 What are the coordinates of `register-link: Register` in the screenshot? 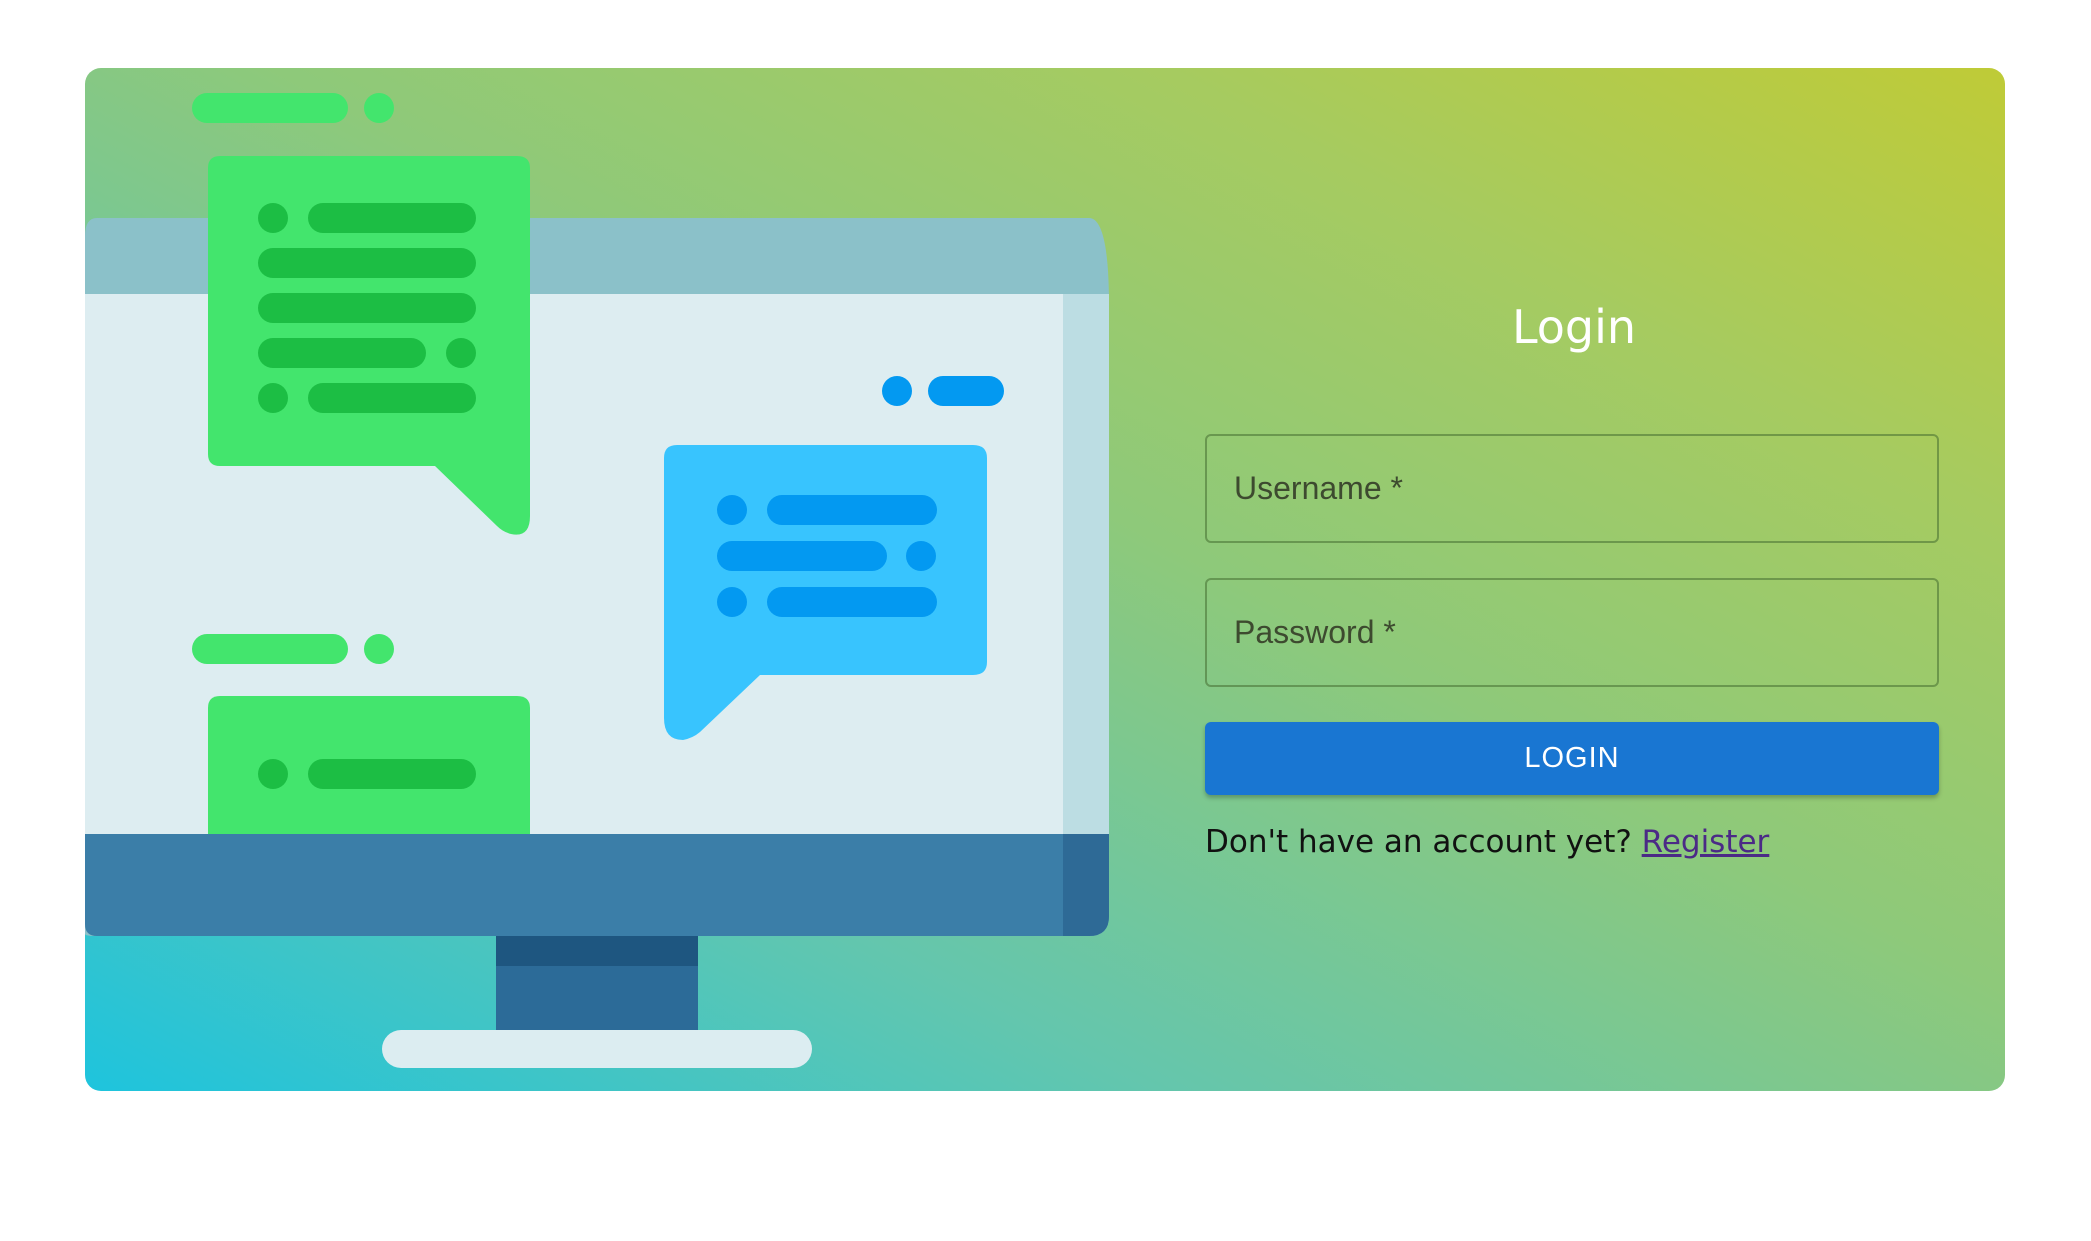 It's located at (1706, 842).